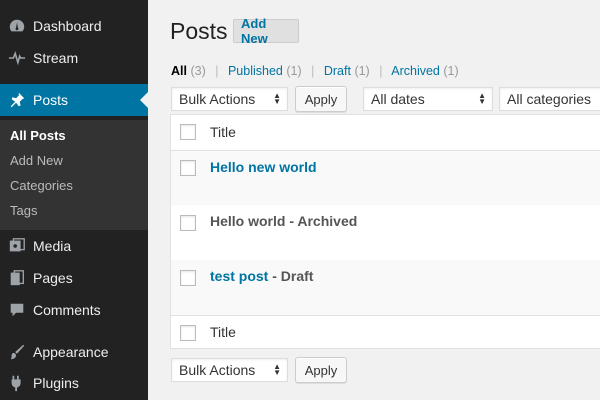 The image size is (600, 400). I want to click on post-title: test post - Draft, so click(261, 276).